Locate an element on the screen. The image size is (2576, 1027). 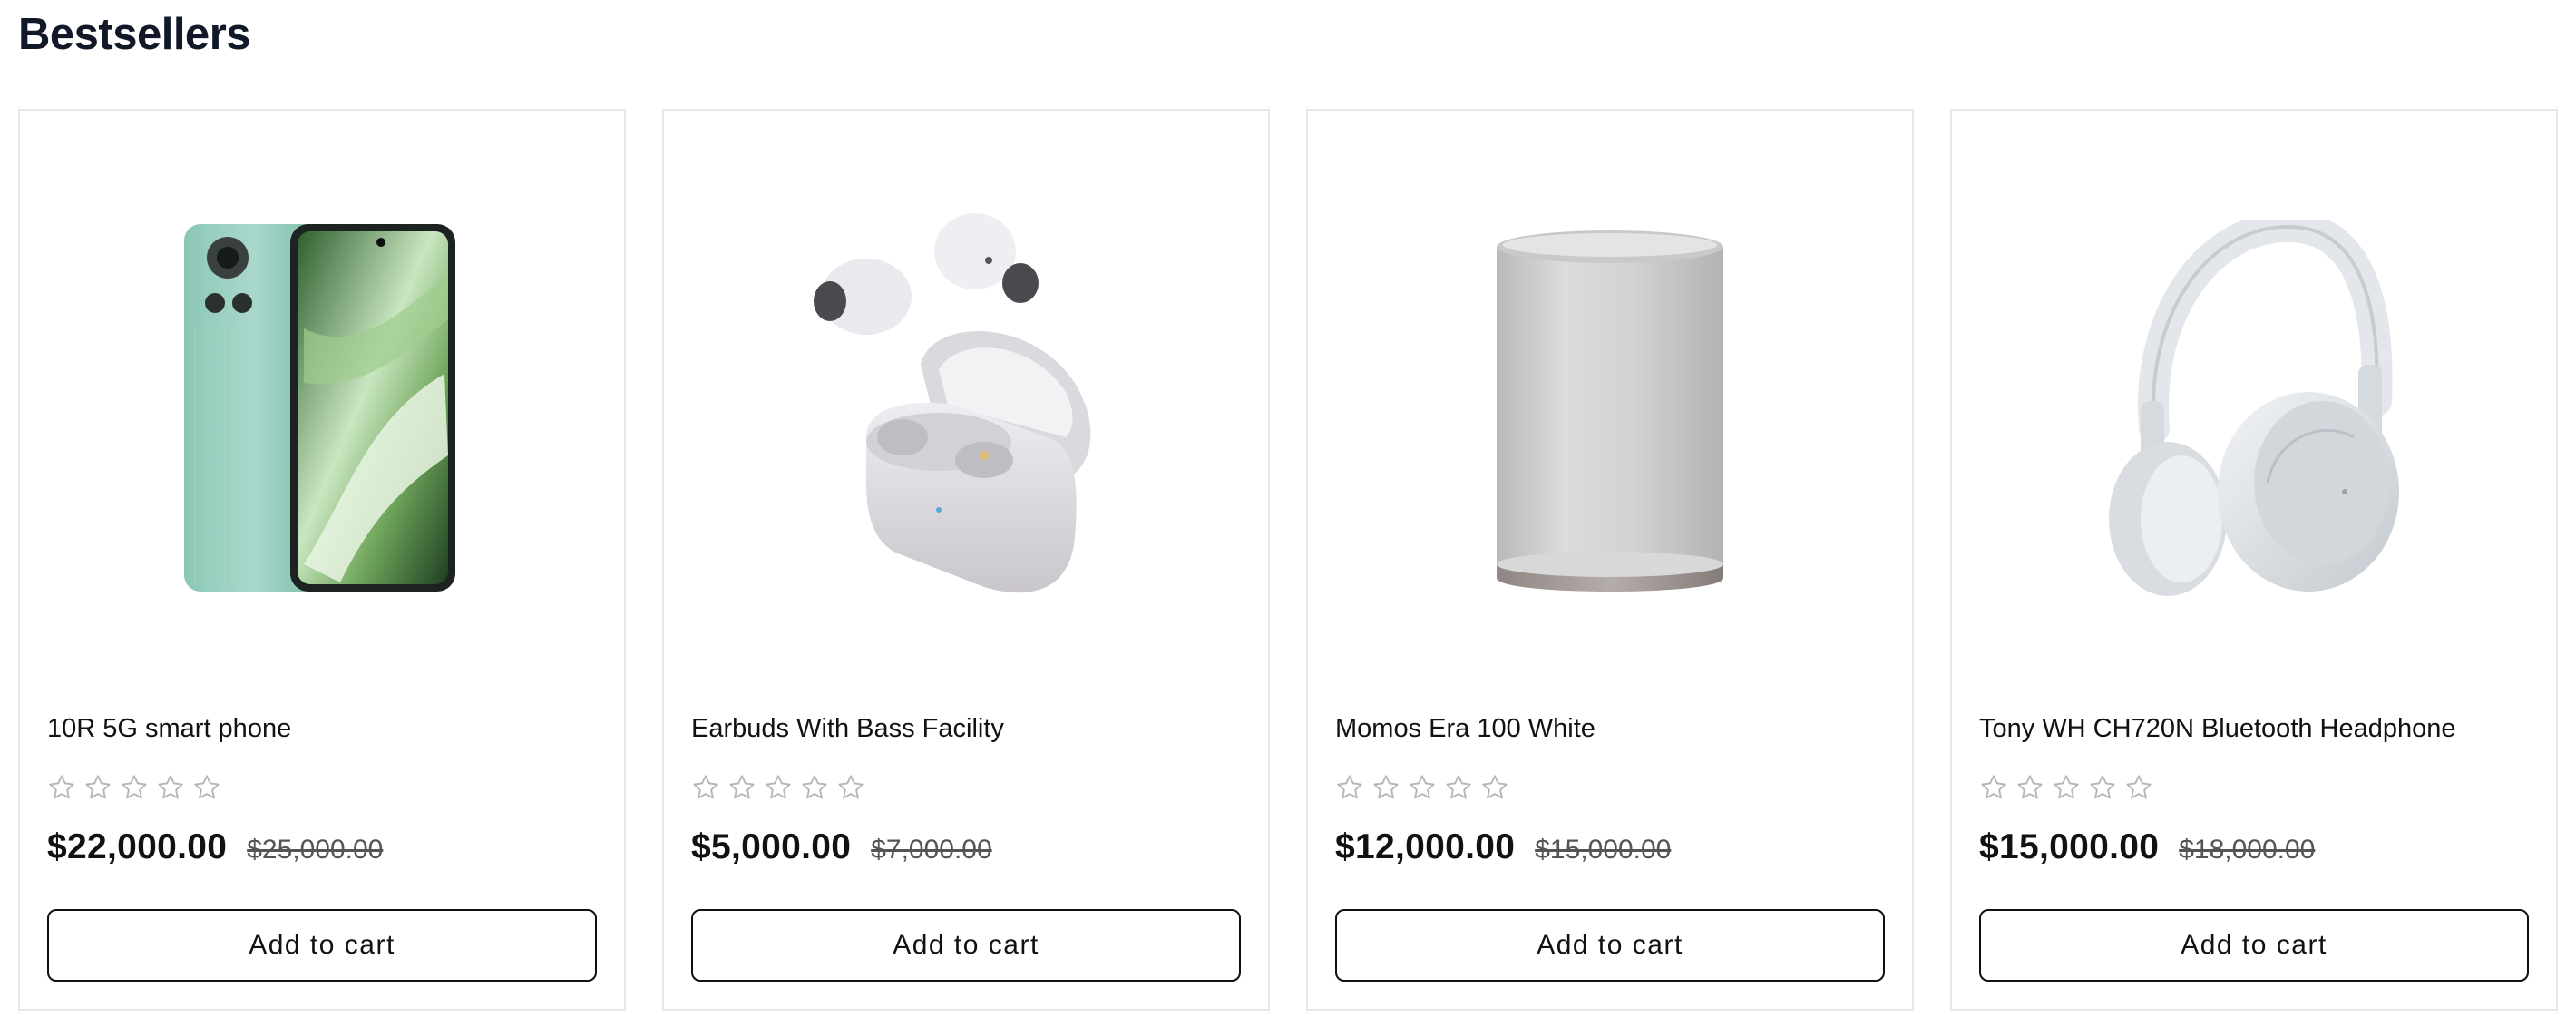
price-row: $12,000.00 $15,000.00 is located at coordinates (1503, 847).